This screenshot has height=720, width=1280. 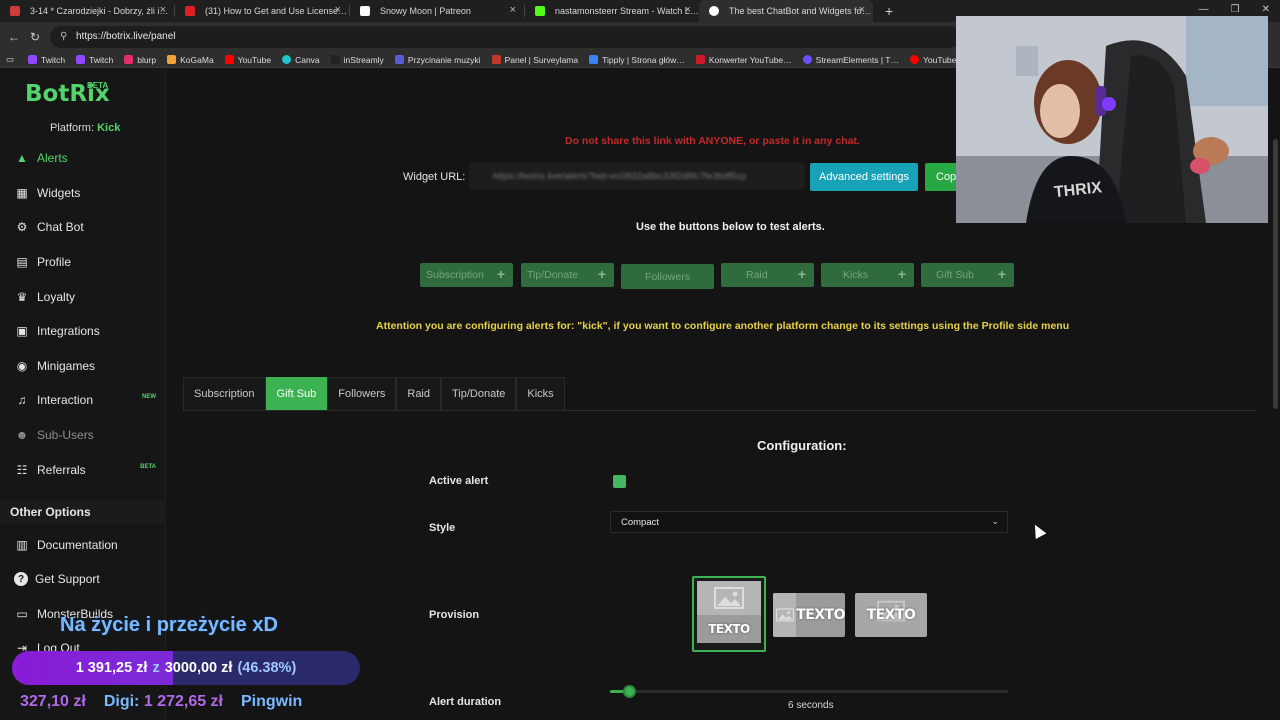 I want to click on test-tip-donate-button: Tip/Donate +, so click(x=567, y=275).